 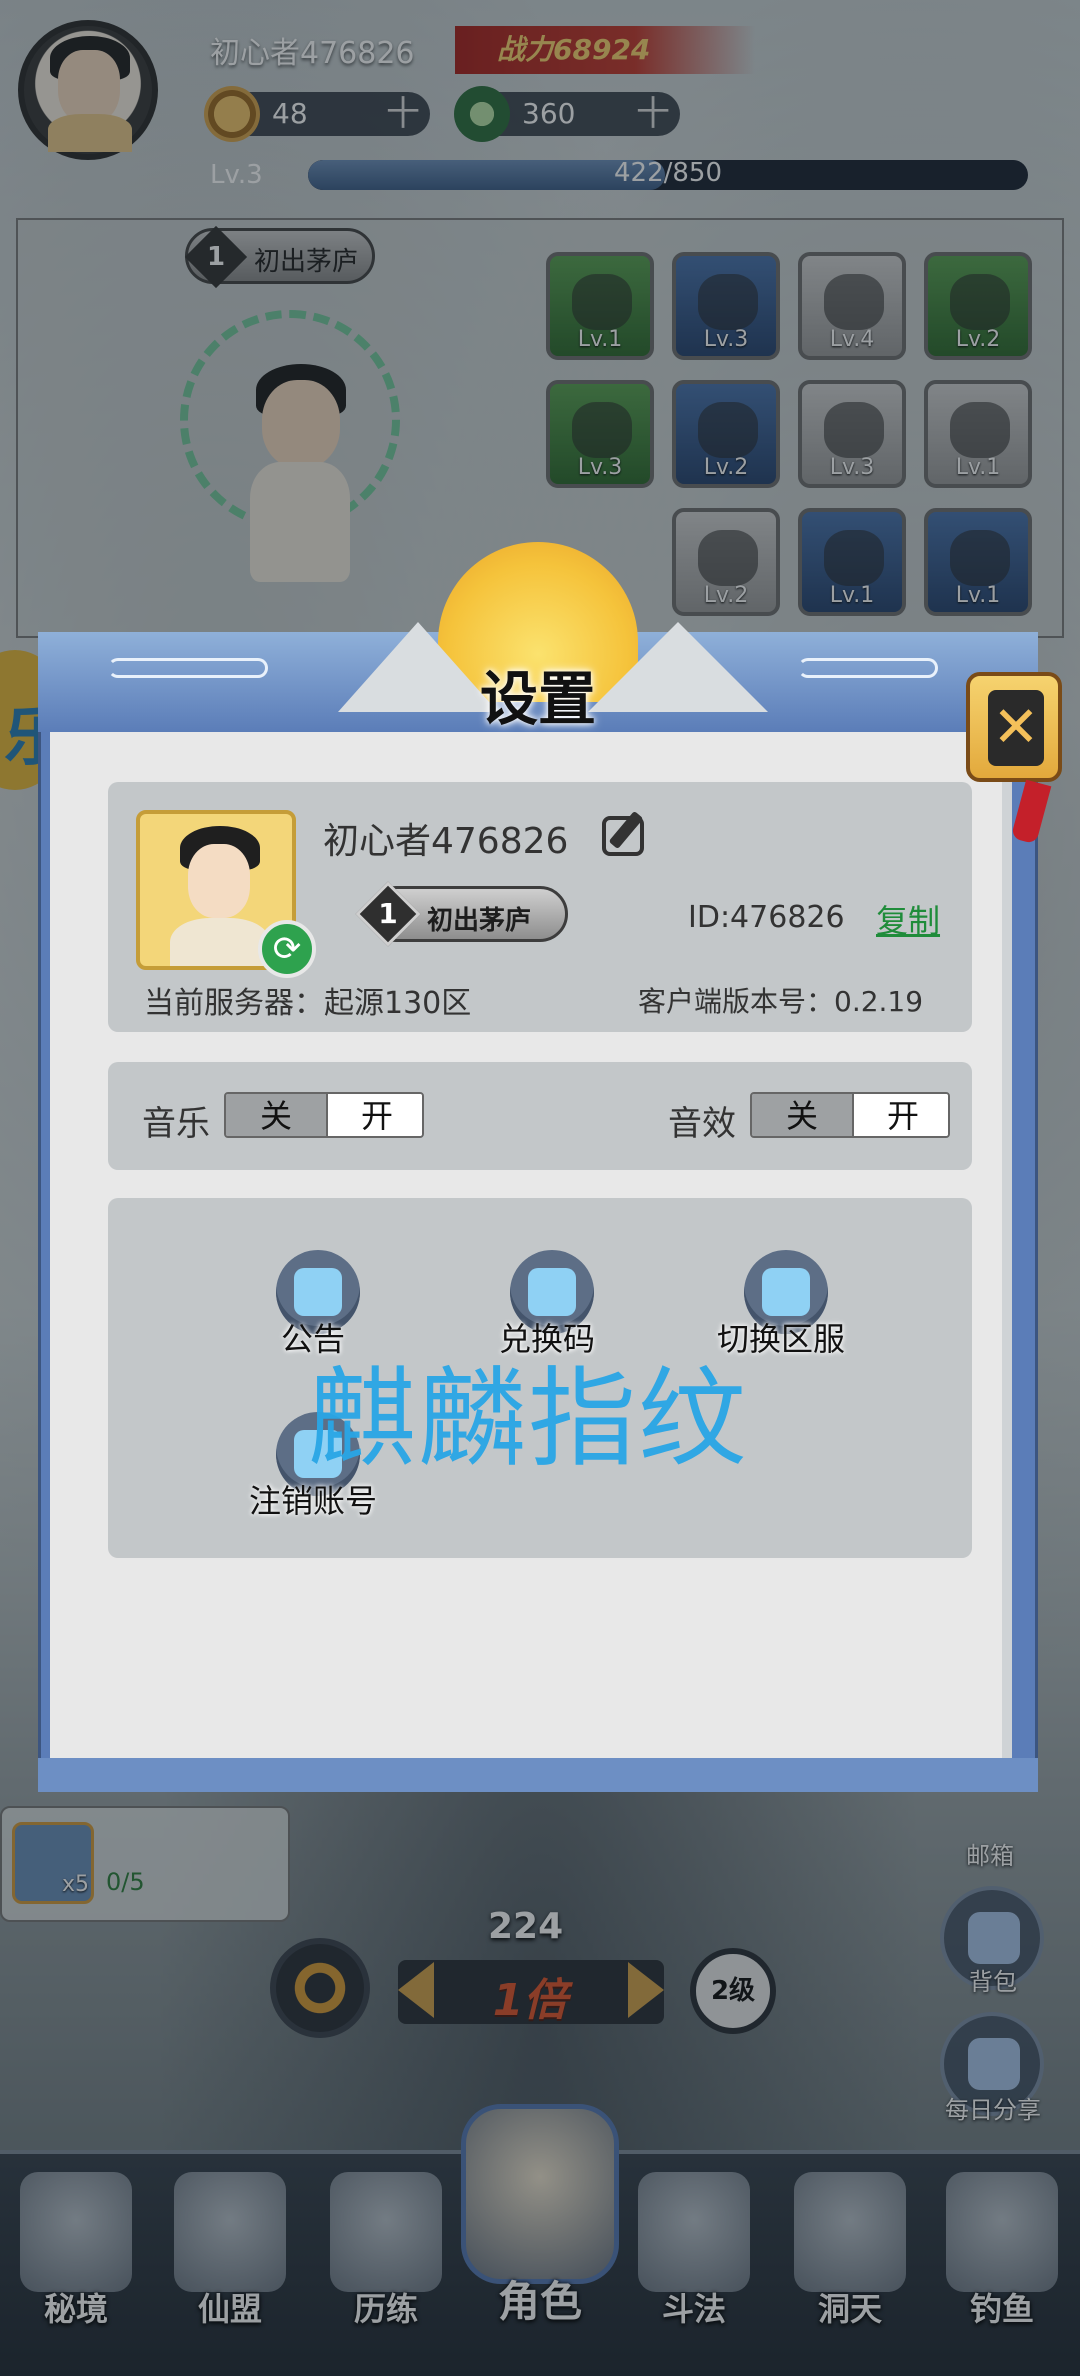 I want to click on avatar-robe, so click(x=220, y=942).